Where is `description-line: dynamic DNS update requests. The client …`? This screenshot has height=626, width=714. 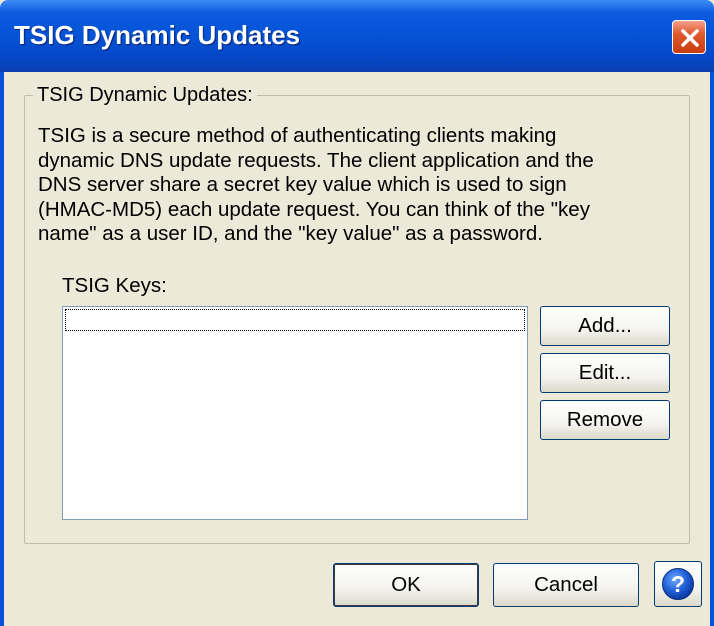 description-line: dynamic DNS update requests. The client … is located at coordinates (316, 160).